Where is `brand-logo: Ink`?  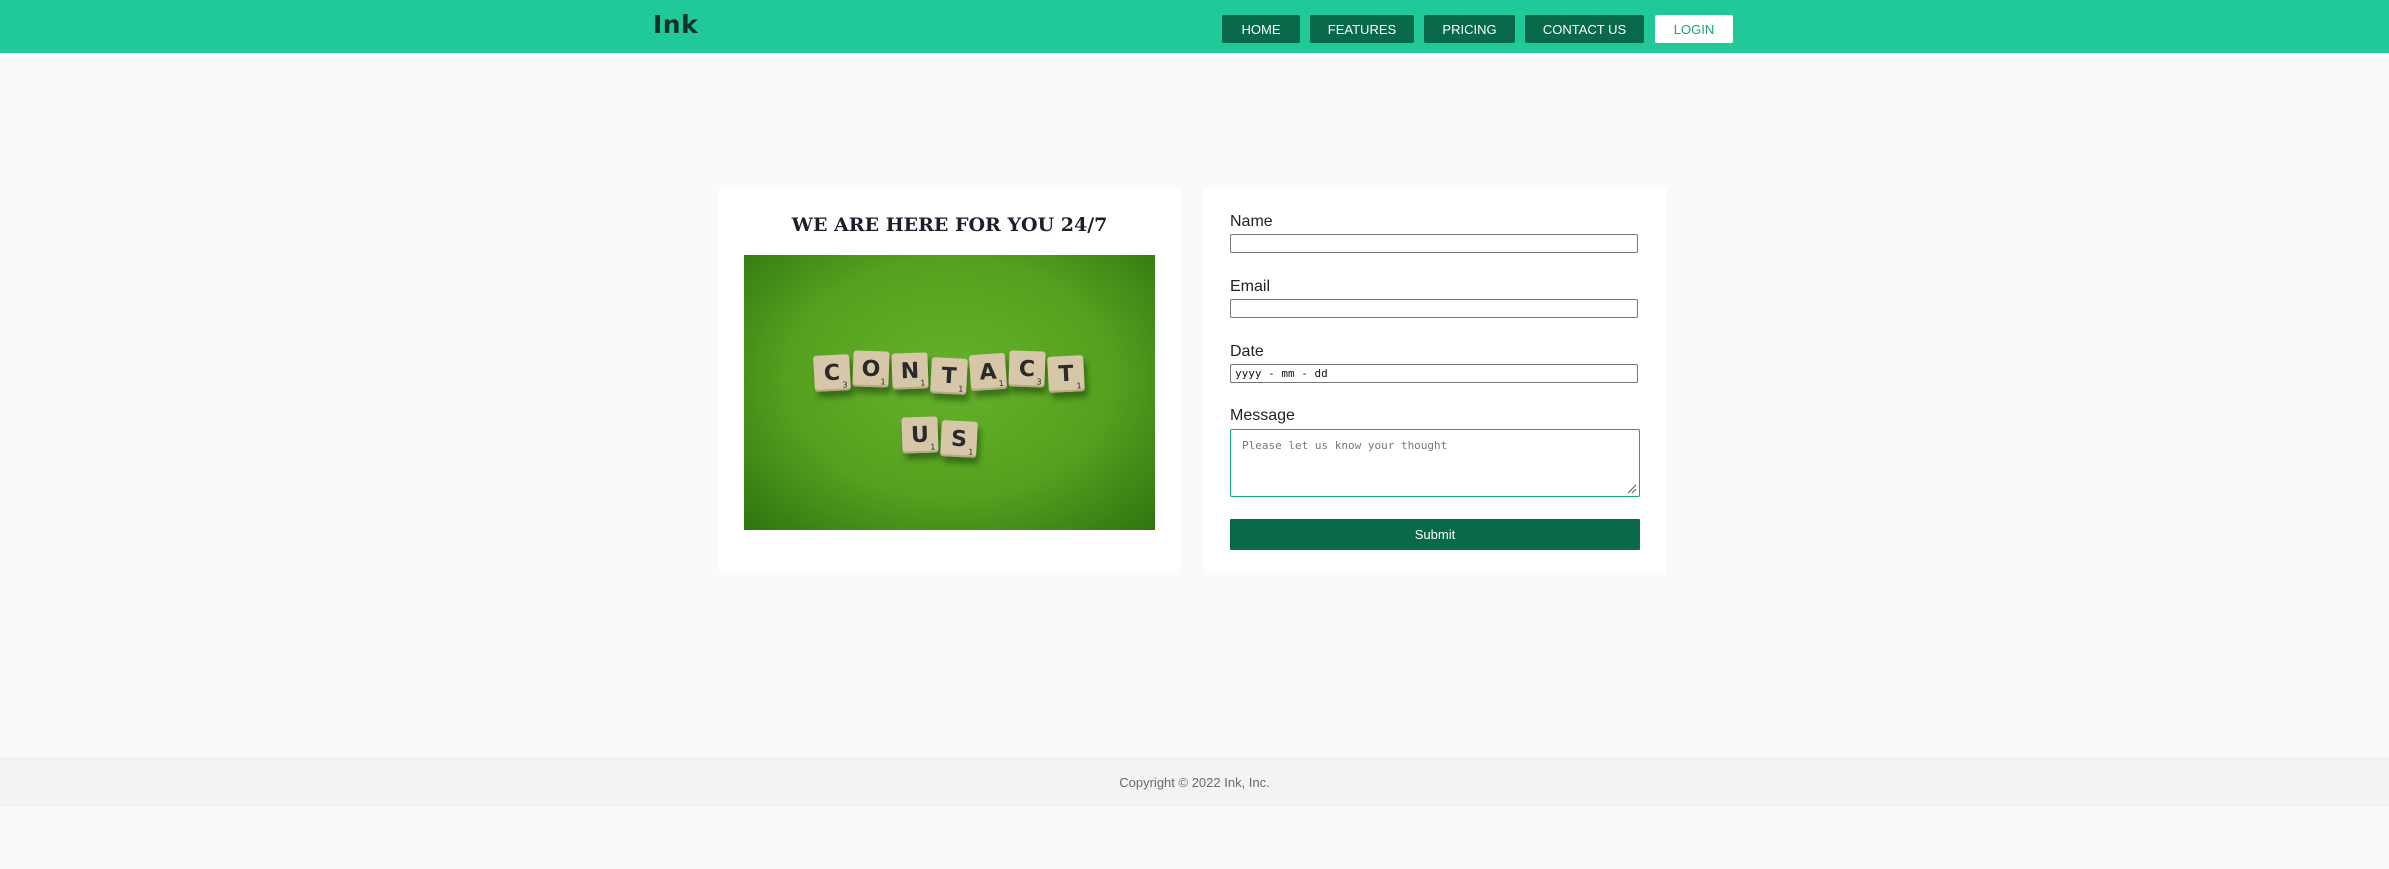 brand-logo: Ink is located at coordinates (675, 24).